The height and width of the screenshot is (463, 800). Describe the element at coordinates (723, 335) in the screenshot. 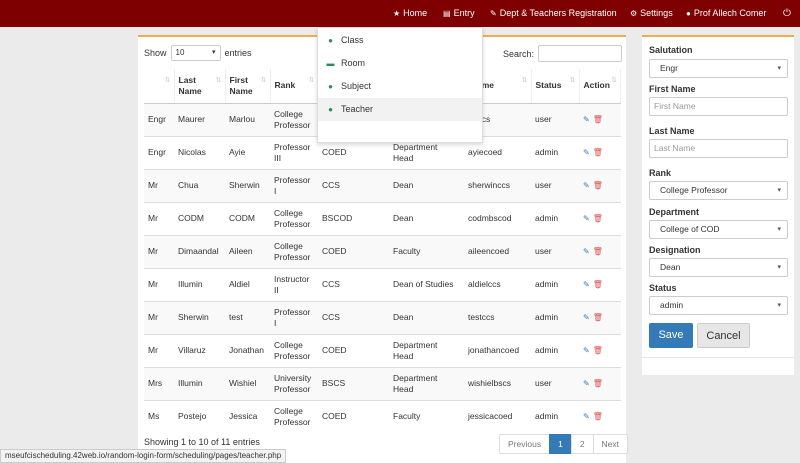

I see `cancel-button: Cancel` at that location.